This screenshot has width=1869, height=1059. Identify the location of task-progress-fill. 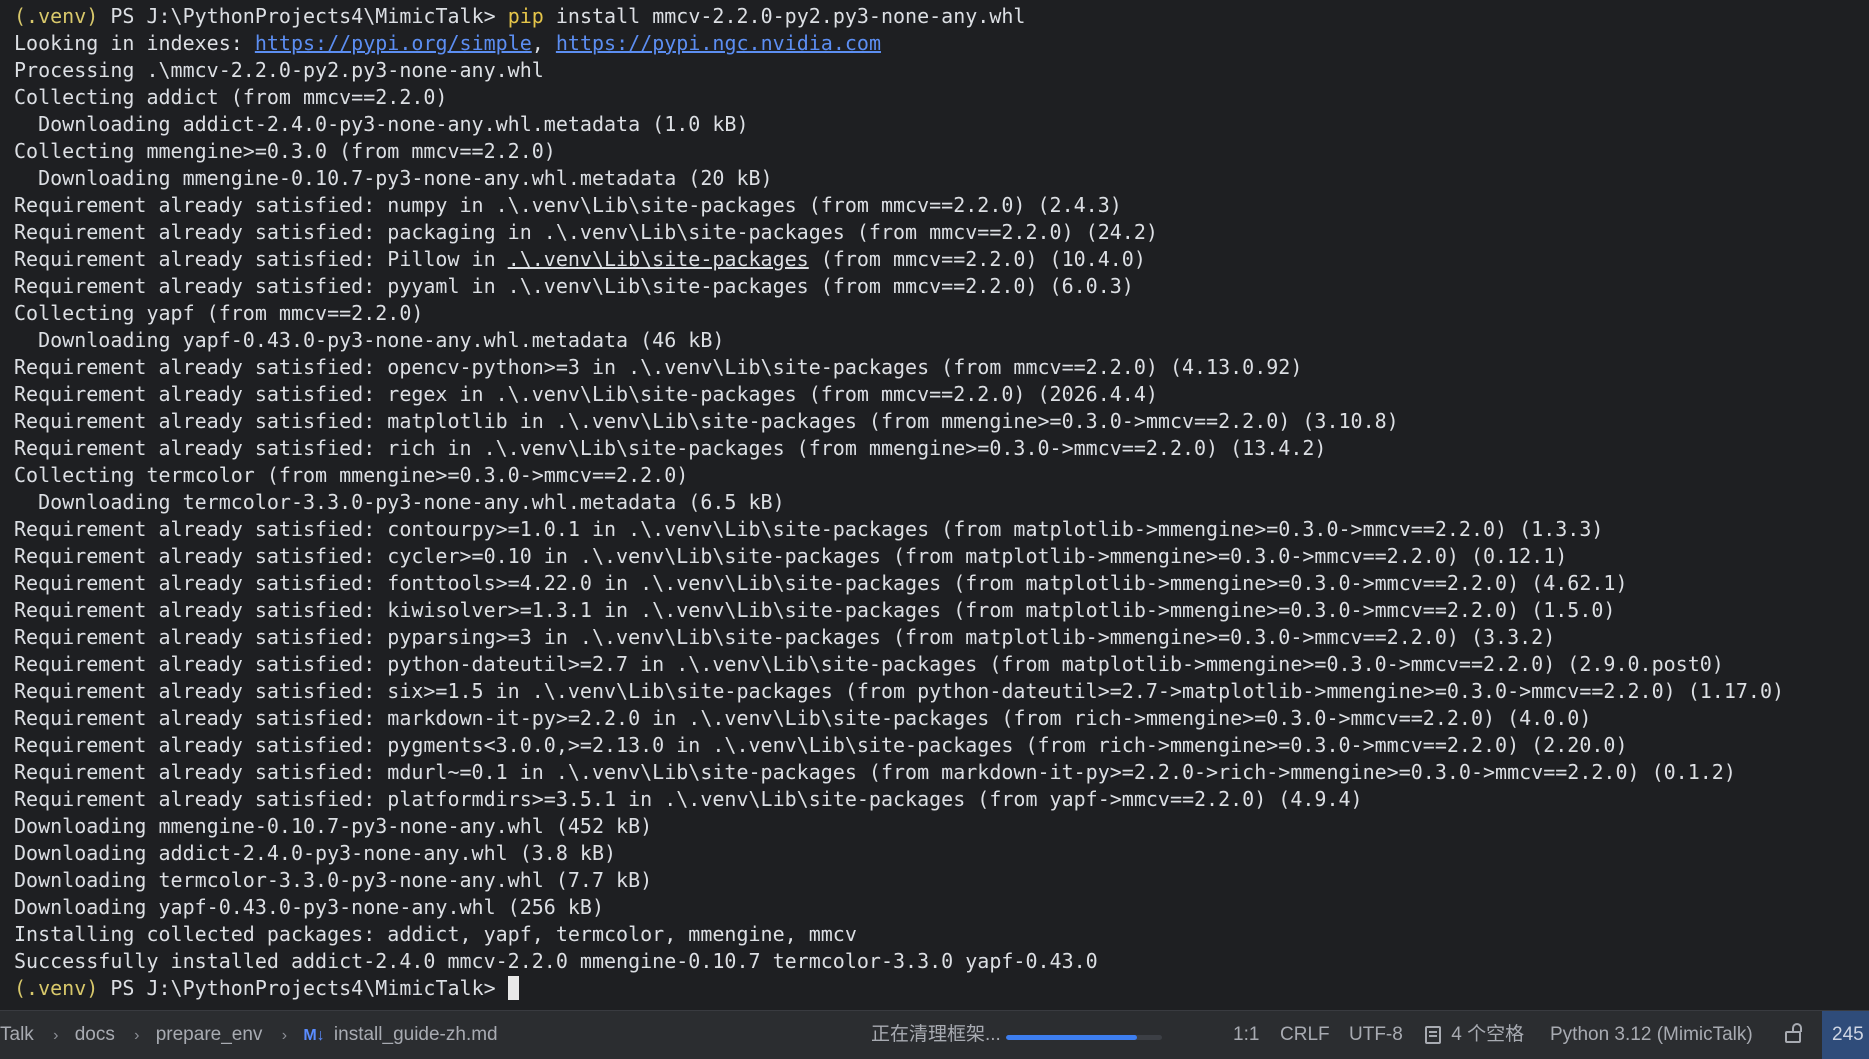
(1072, 1037).